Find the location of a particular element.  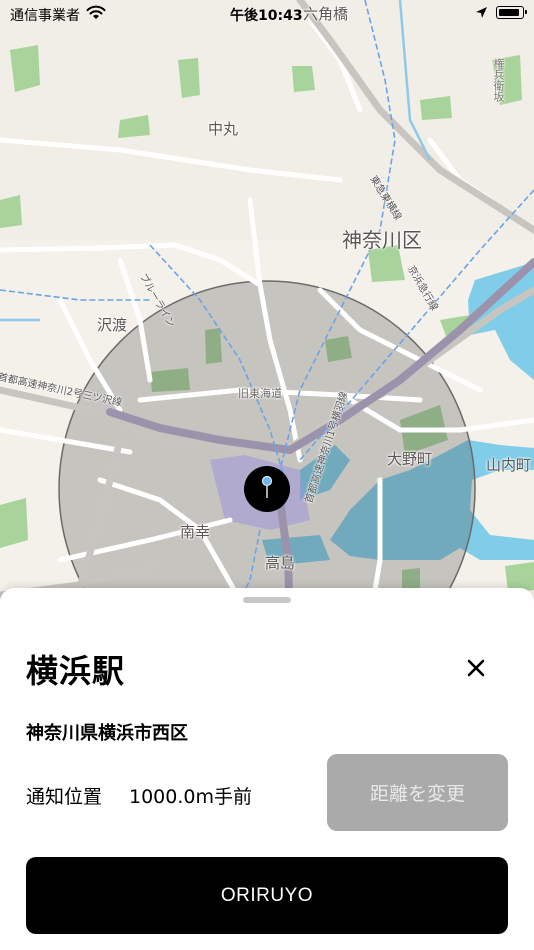

map-pin-icon is located at coordinates (267, 486).